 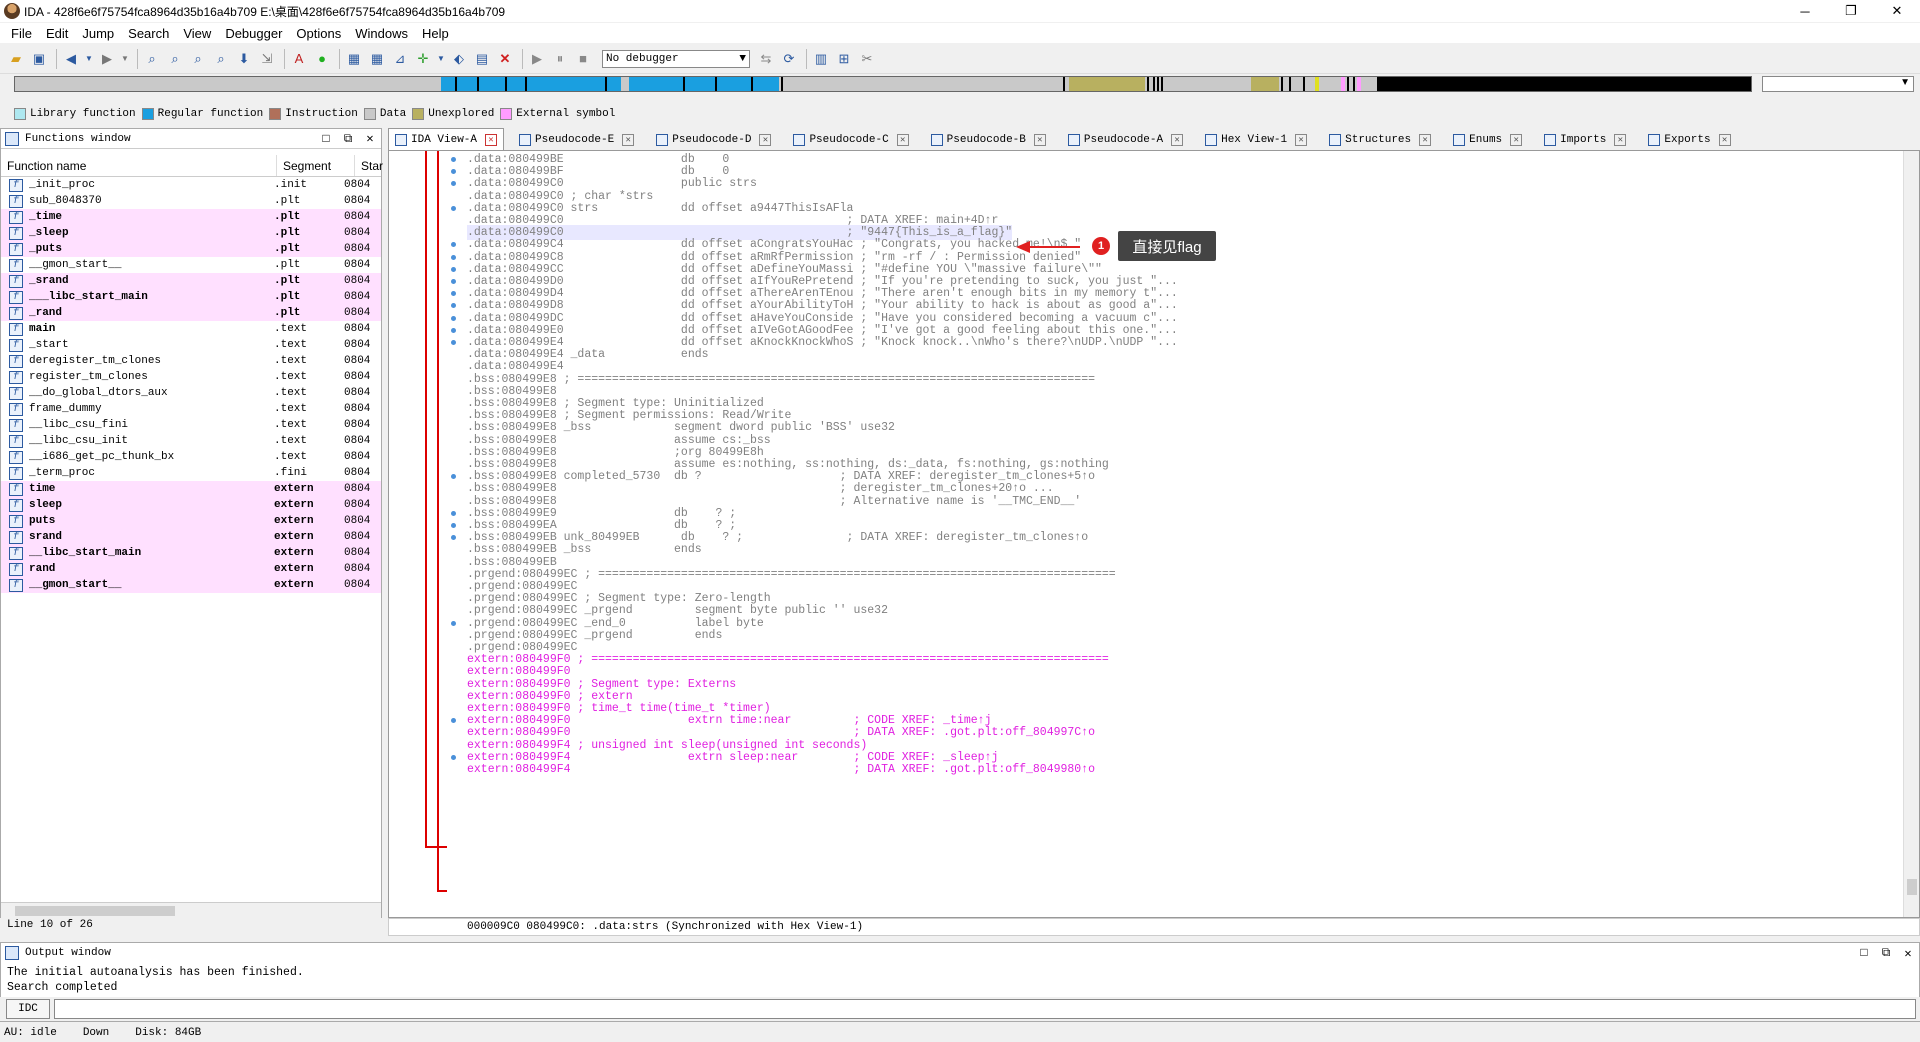 I want to click on menu-debugger: Debugger, so click(x=253, y=33).